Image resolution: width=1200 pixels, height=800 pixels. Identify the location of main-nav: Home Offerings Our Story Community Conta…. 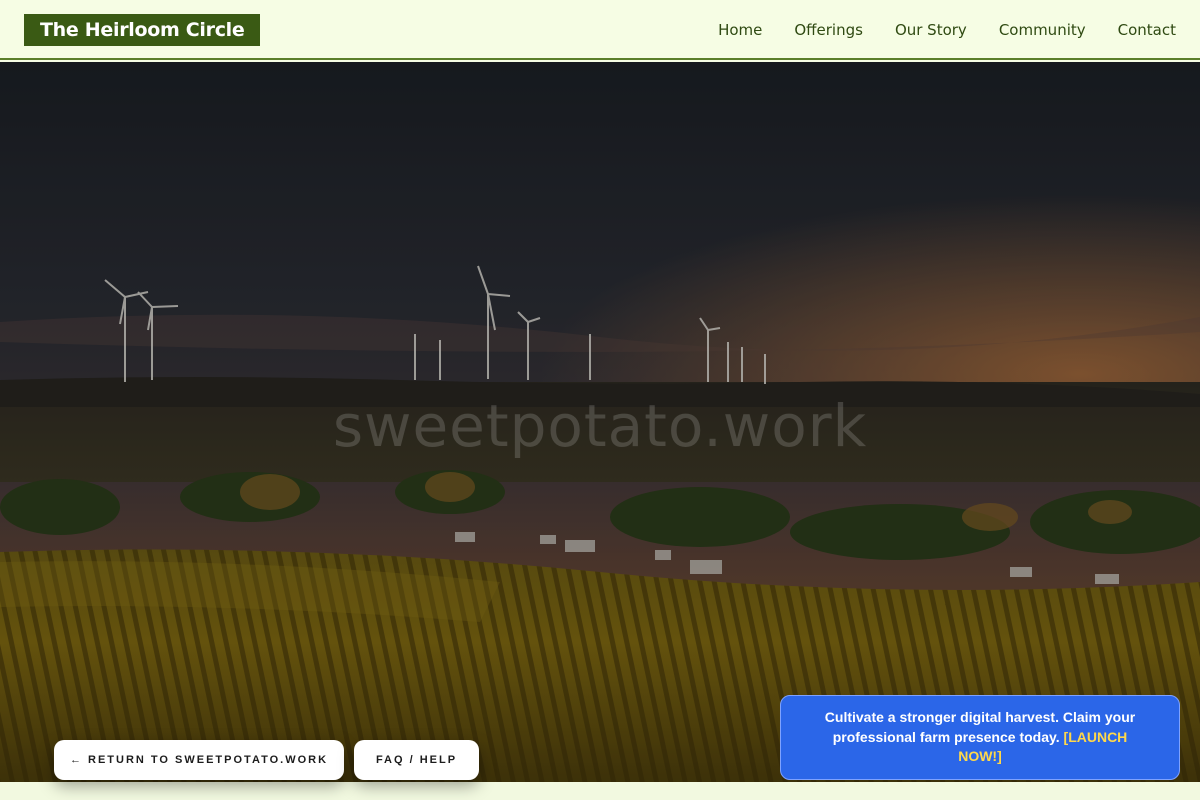
(947, 30).